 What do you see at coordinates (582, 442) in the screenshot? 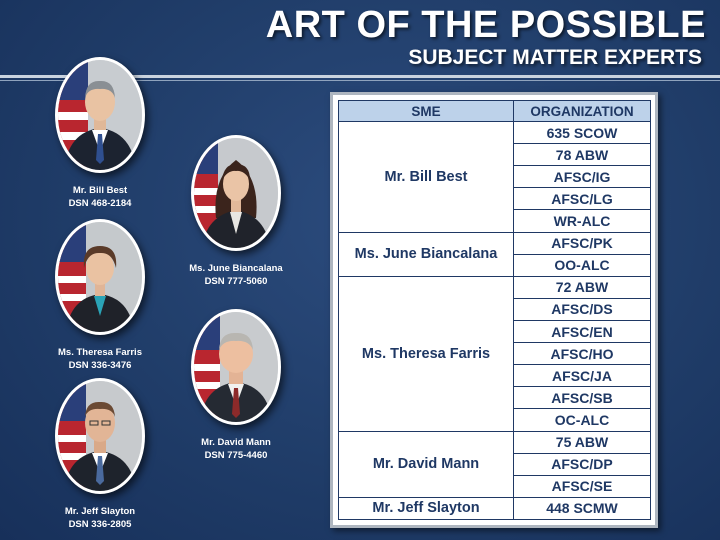
I see `organization-cell: 75 ABW` at bounding box center [582, 442].